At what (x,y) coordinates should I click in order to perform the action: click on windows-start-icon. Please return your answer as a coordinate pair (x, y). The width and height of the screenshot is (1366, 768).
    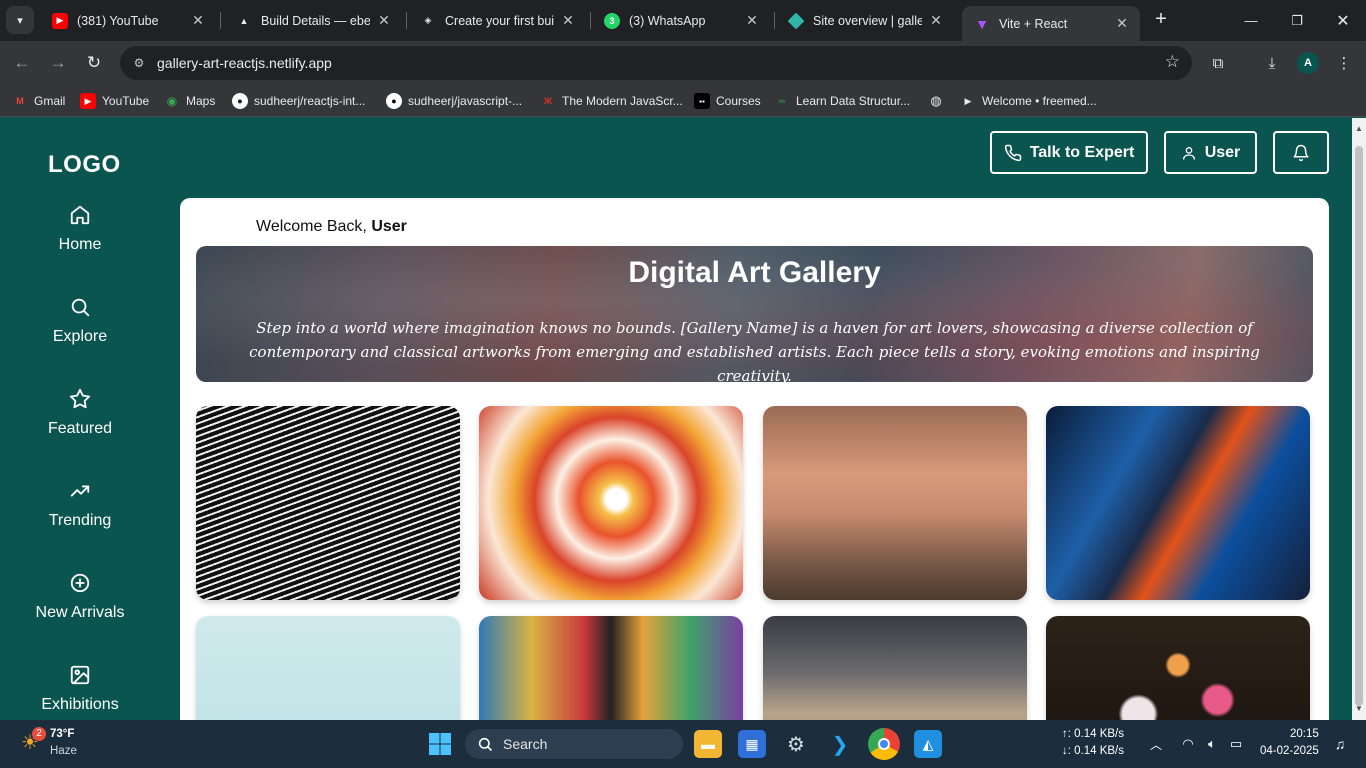
    Looking at the image, I should click on (440, 744).